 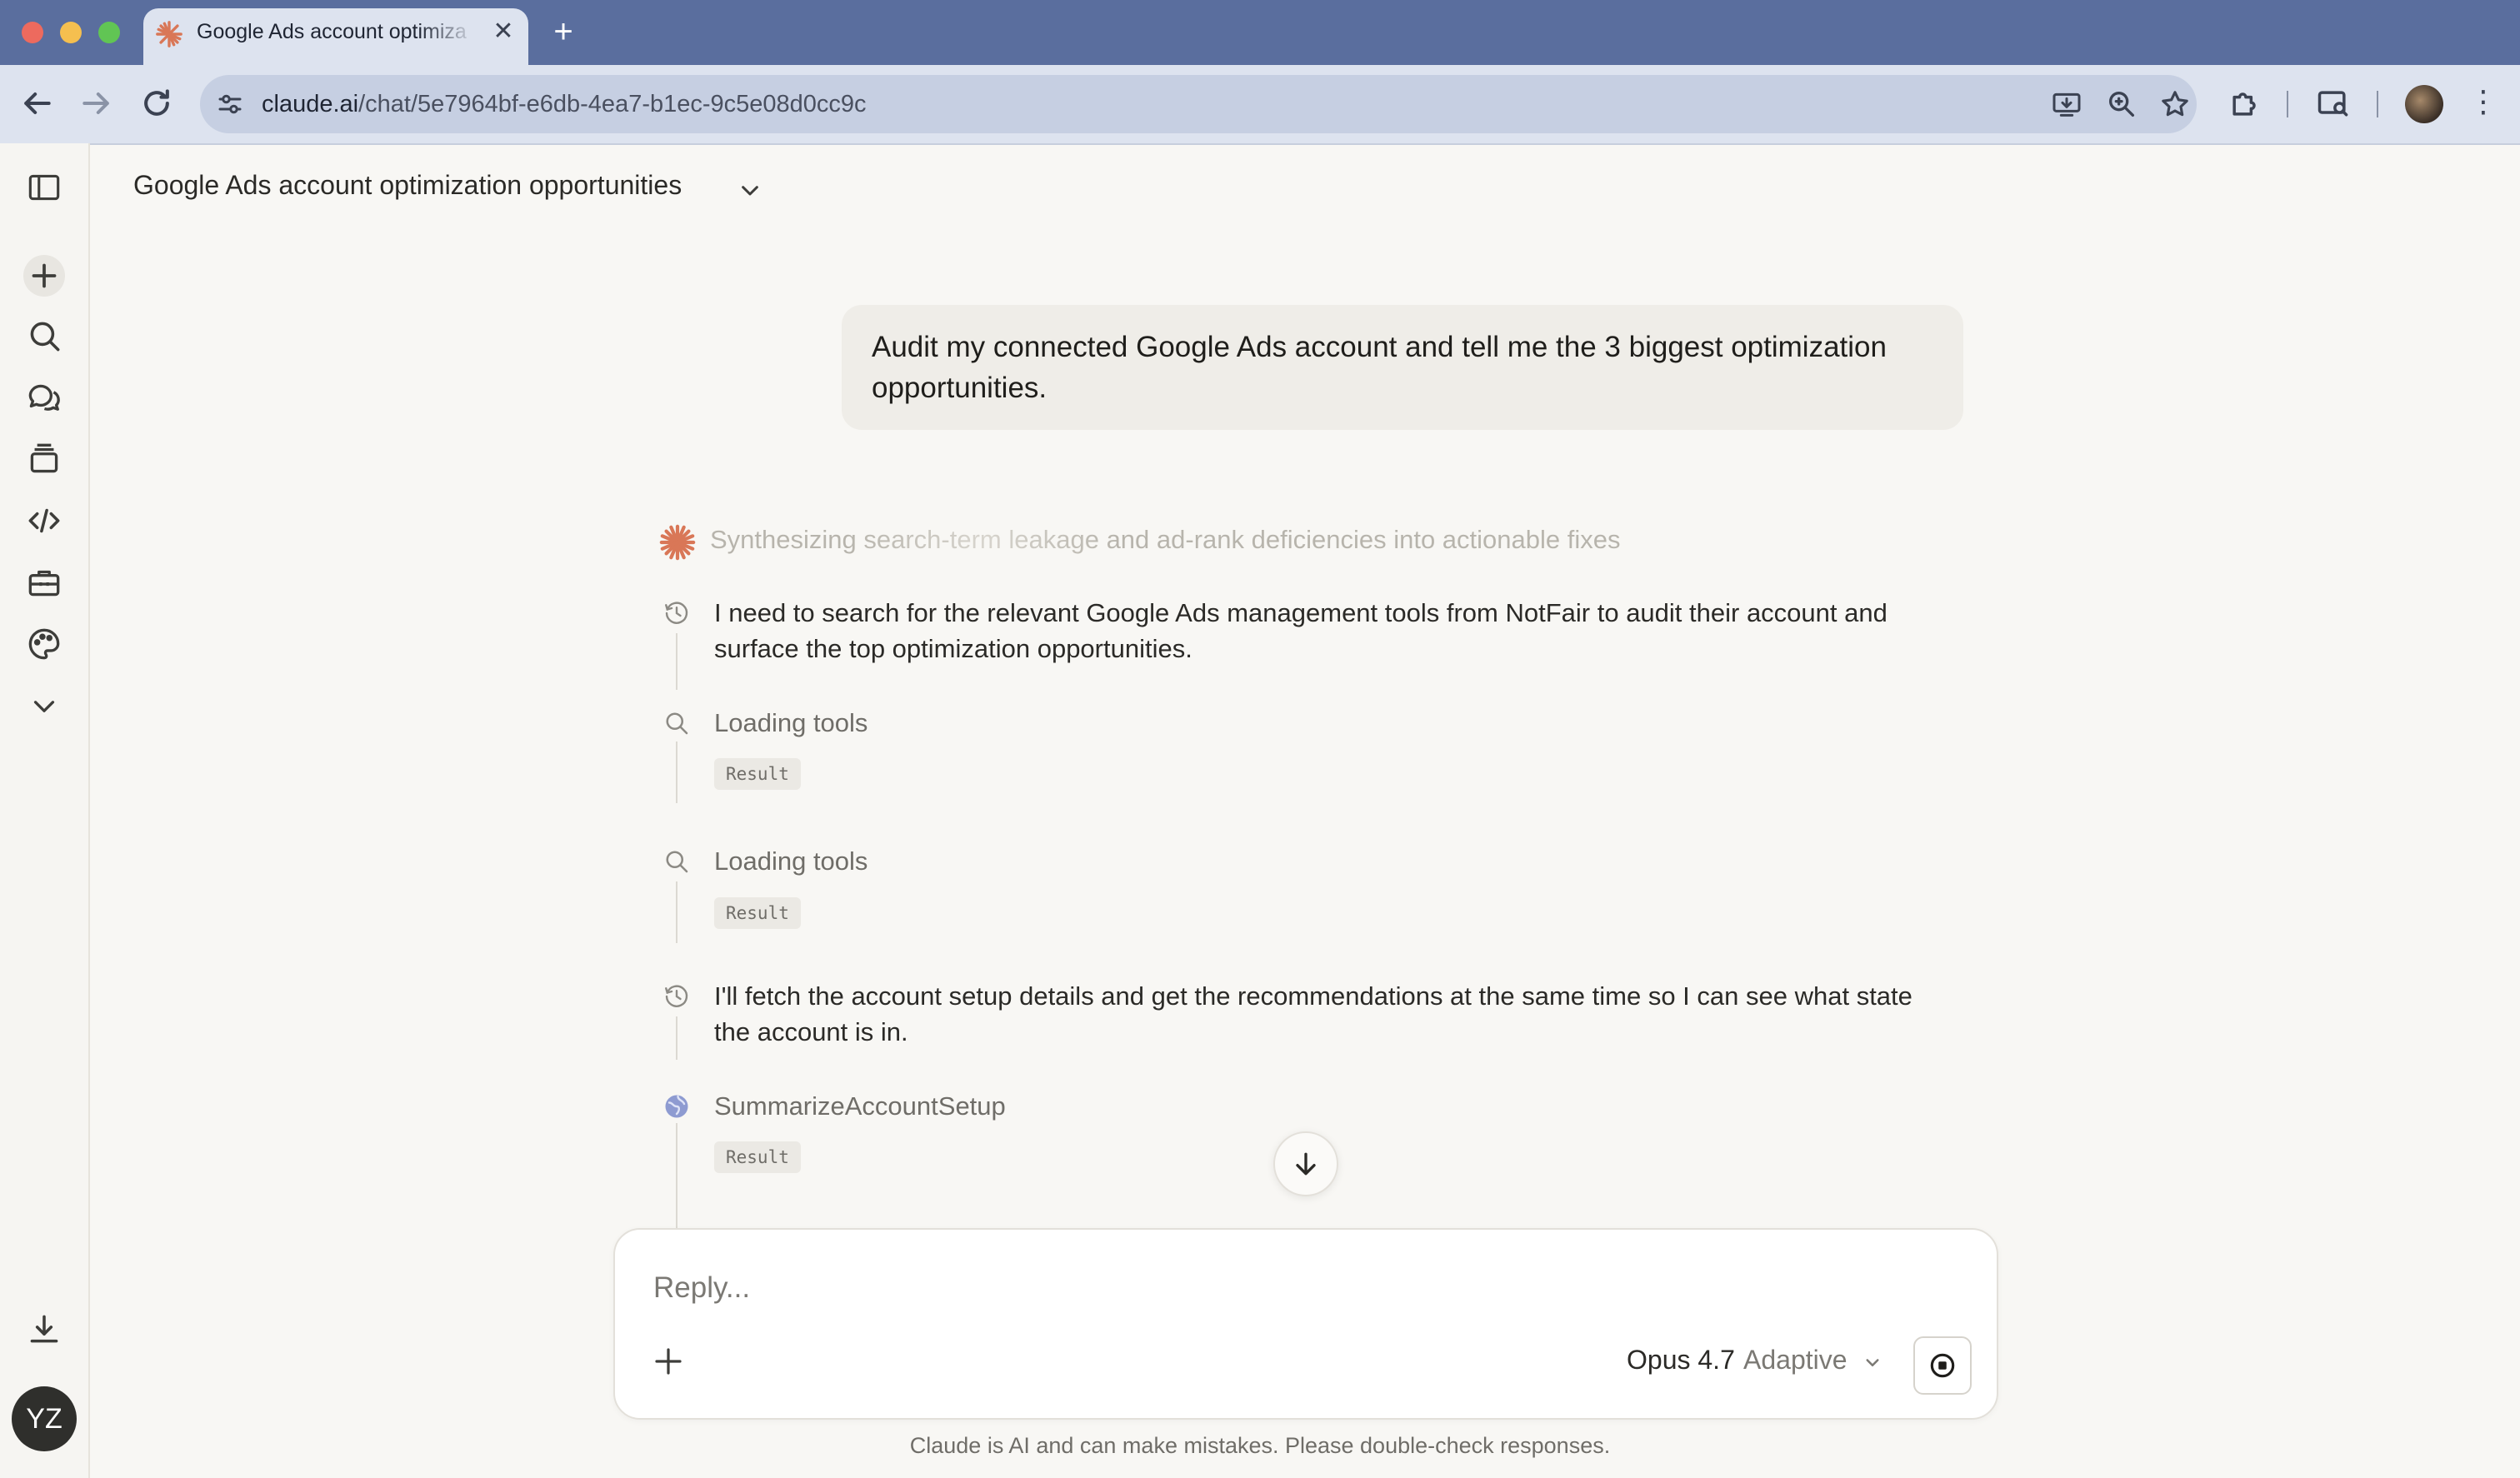 I want to click on forward-arrow-icon, so click(x=96, y=104).